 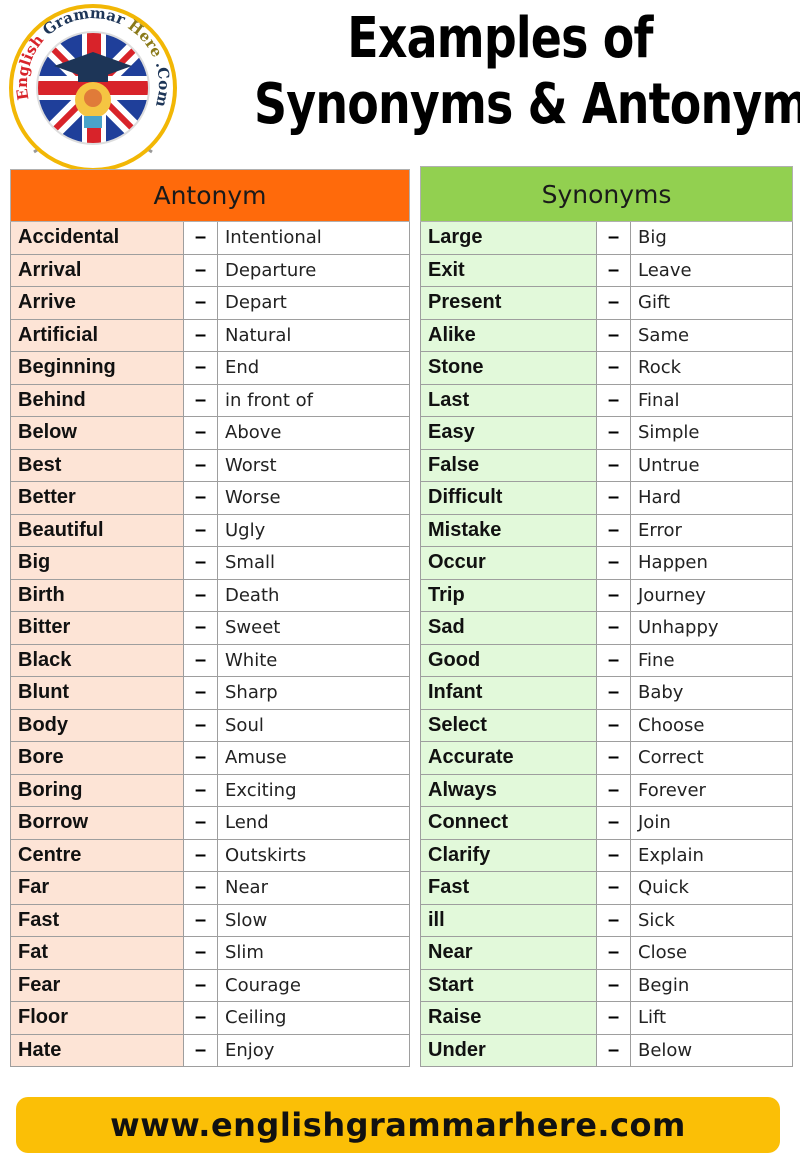 What do you see at coordinates (711, 693) in the screenshot?
I see `pair-cell: Baby` at bounding box center [711, 693].